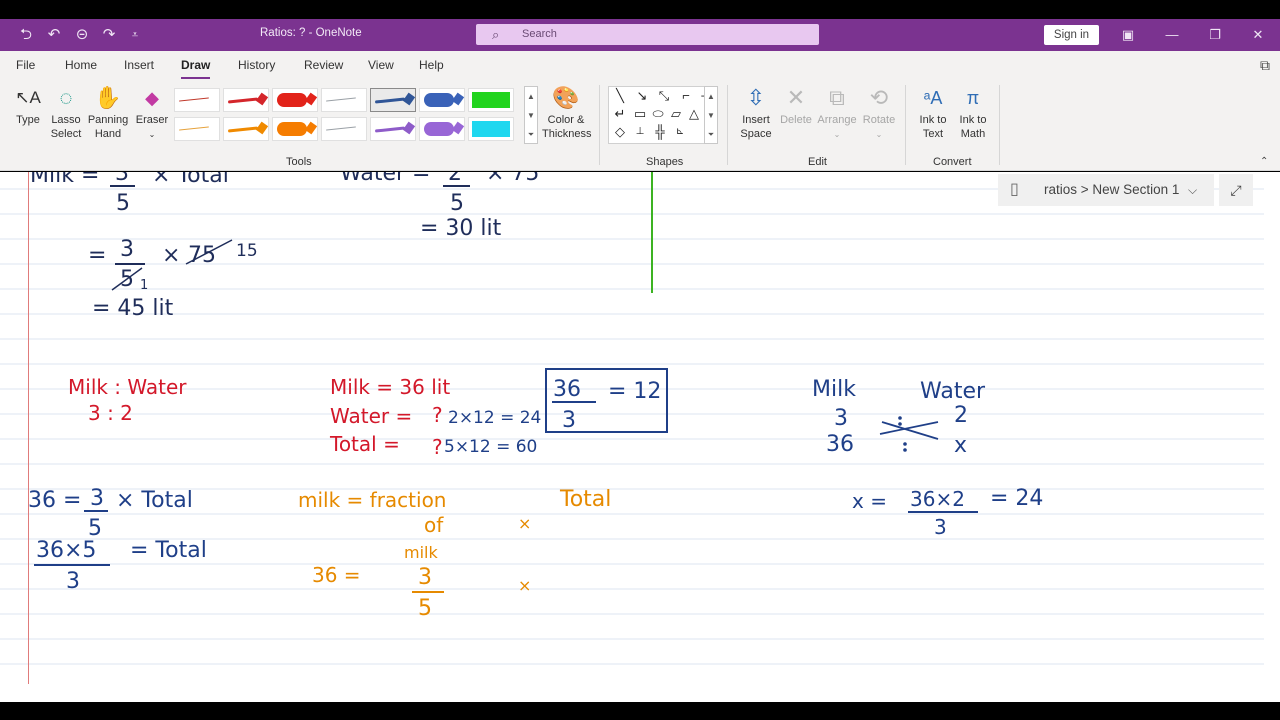  I want to click on delete-button: ✕ Delete, so click(796, 106).